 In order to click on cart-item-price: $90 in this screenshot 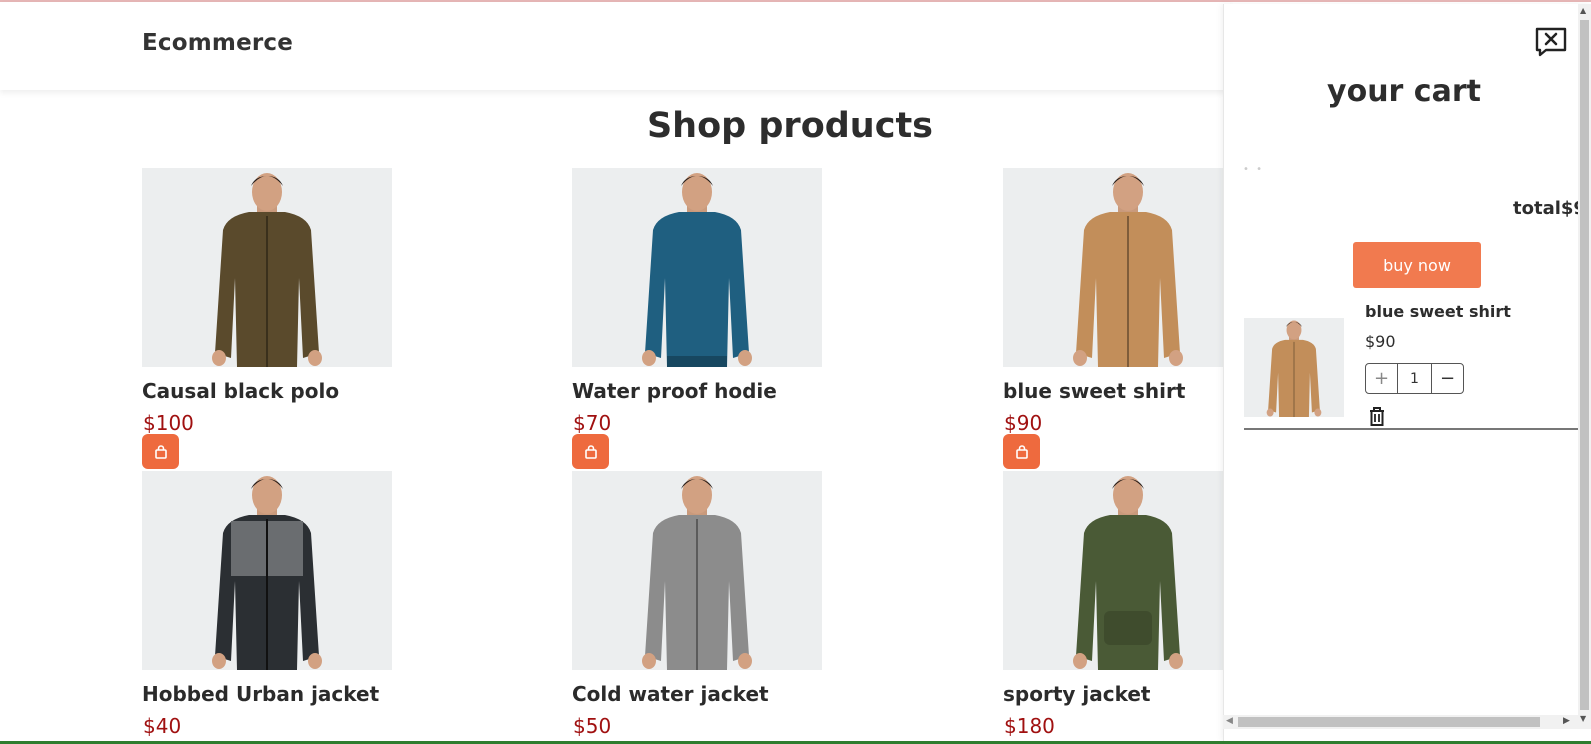, I will do `click(1380, 341)`.